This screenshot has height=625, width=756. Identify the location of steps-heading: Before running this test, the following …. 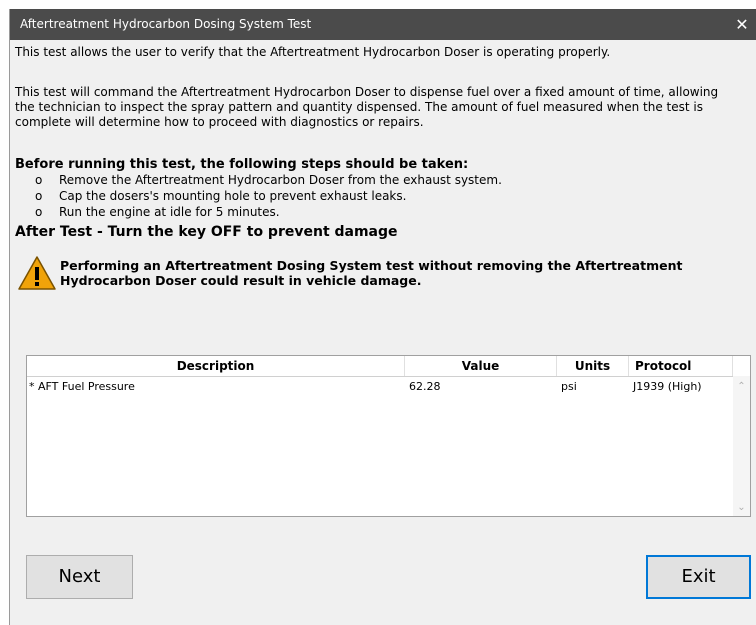
(242, 164).